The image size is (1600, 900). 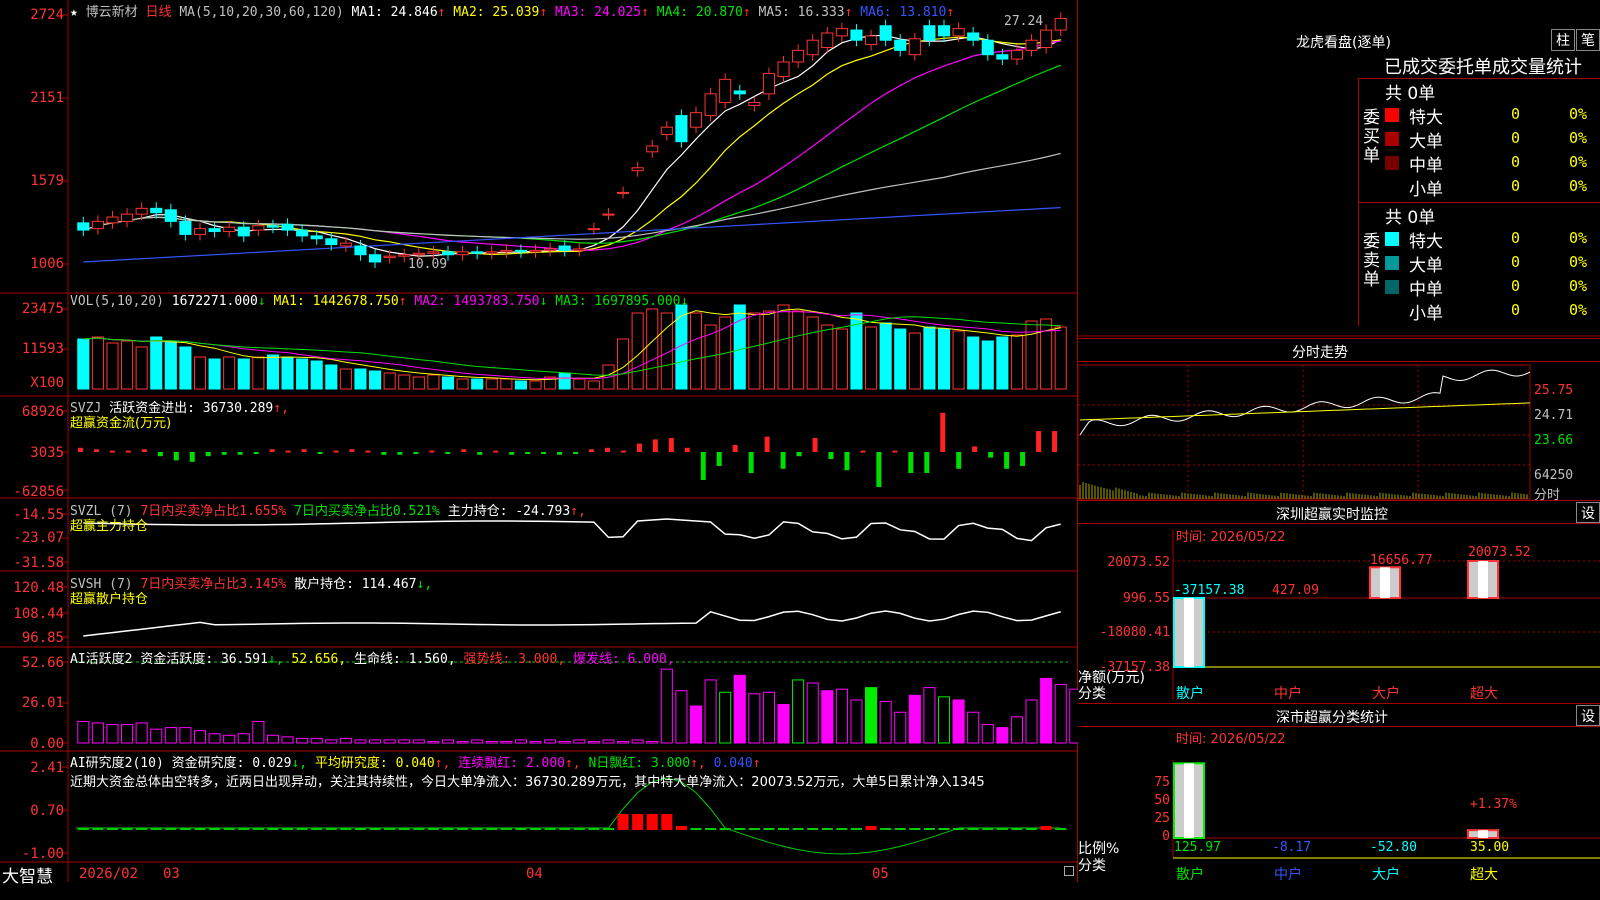 What do you see at coordinates (572, 623) in the screenshot?
I see `retail-holding-line` at bounding box center [572, 623].